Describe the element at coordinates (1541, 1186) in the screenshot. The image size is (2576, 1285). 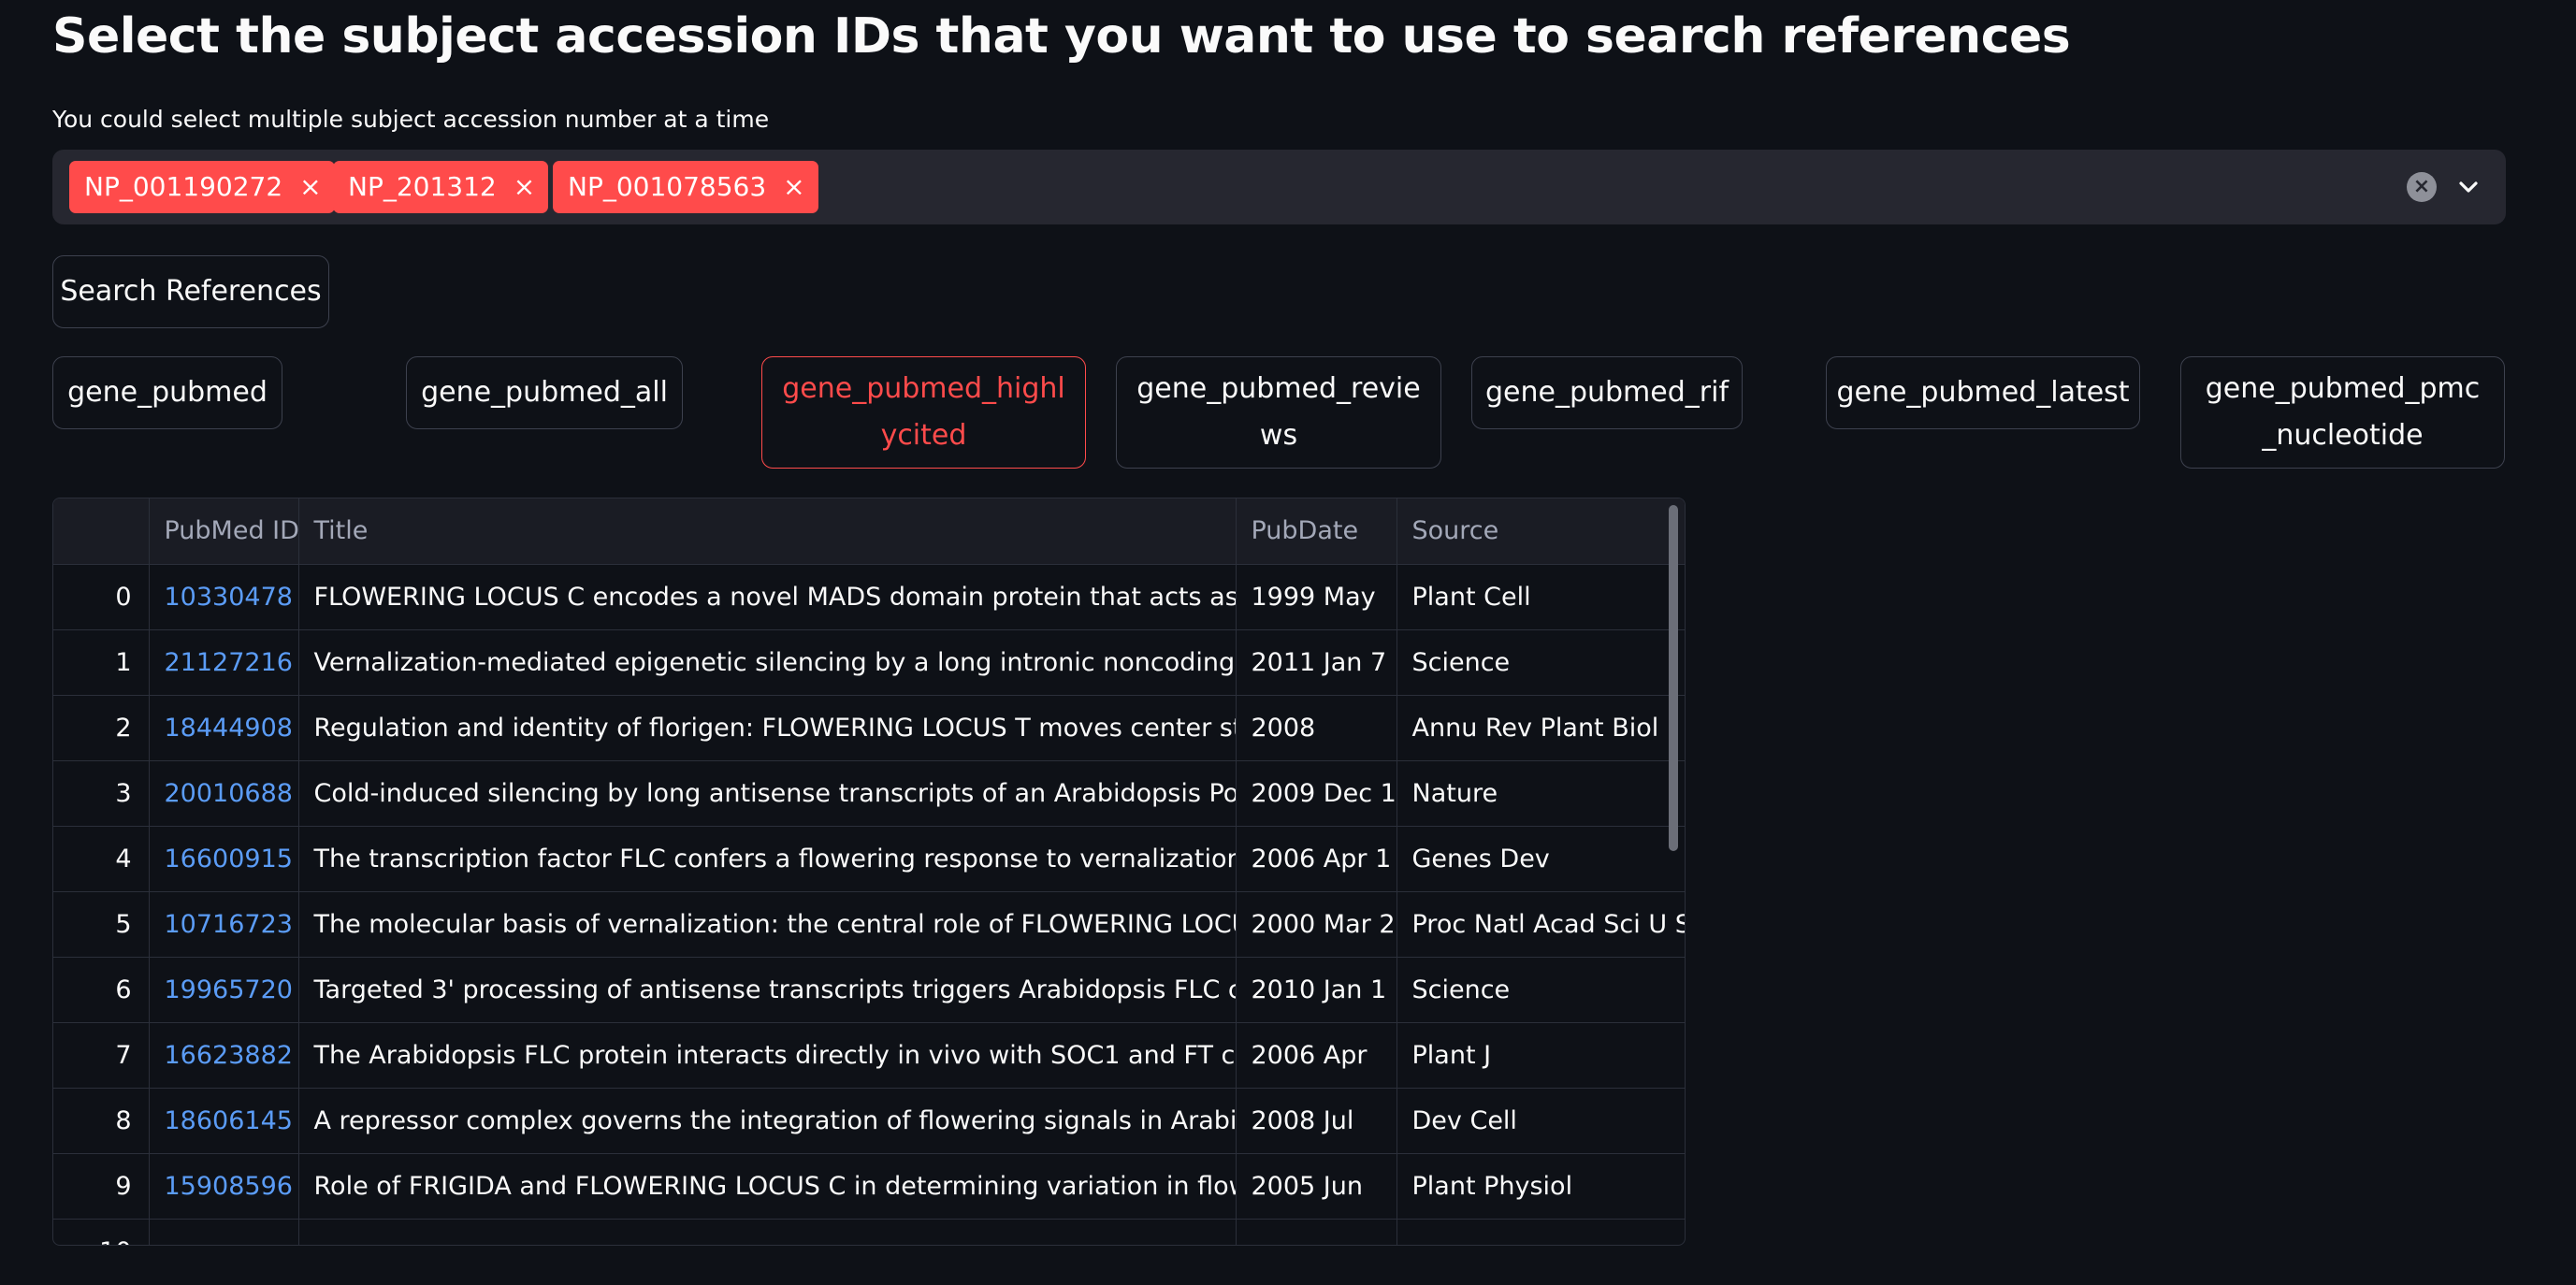
I see `source-cell: Plant Physiol` at that location.